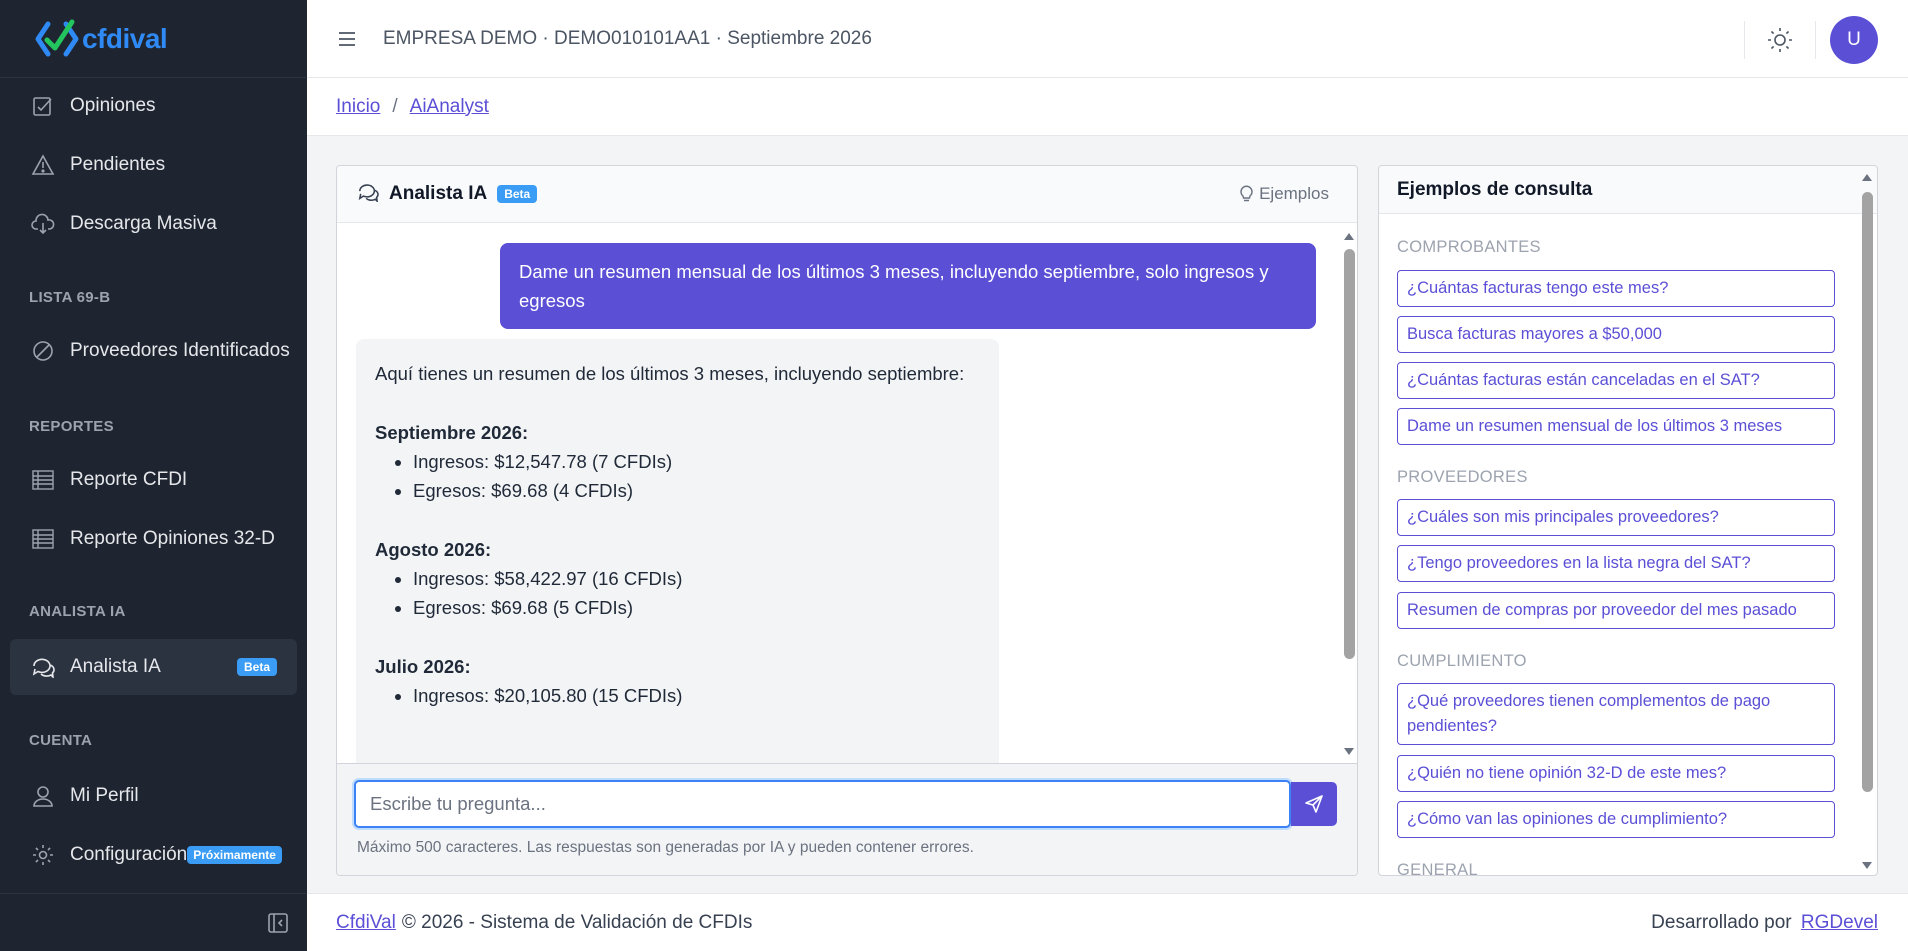  What do you see at coordinates (1284, 194) in the screenshot?
I see `examples-toggle-button: Ejemplos` at bounding box center [1284, 194].